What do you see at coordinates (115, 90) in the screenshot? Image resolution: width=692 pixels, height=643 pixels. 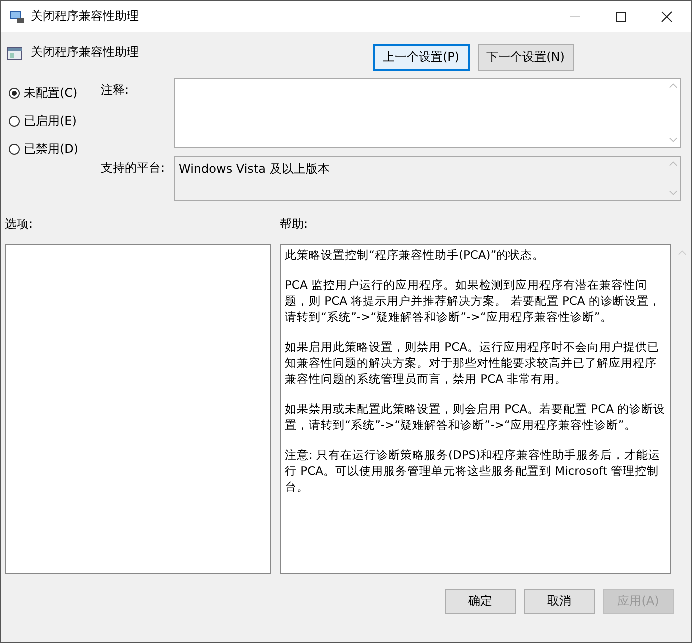 I see `field-label: 注释:` at bounding box center [115, 90].